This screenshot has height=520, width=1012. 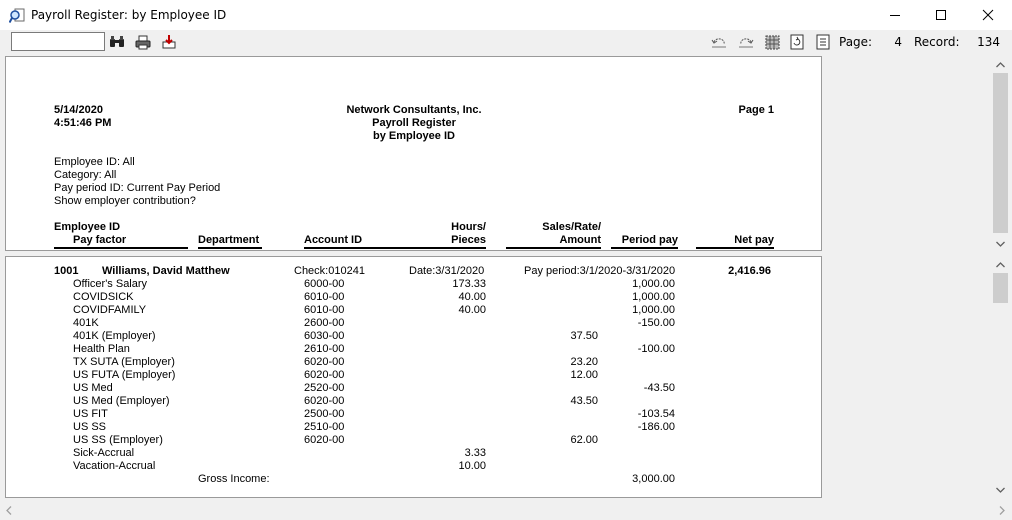 What do you see at coordinates (117, 42) in the screenshot?
I see `binoculars-icon` at bounding box center [117, 42].